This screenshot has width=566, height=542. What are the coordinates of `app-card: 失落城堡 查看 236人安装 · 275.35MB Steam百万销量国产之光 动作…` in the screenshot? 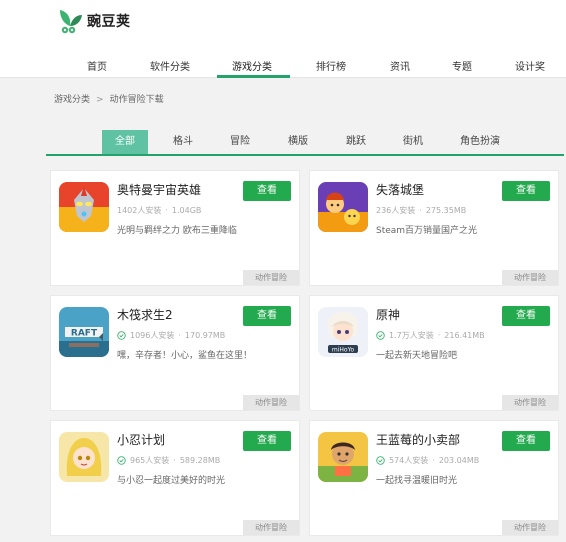 It's located at (434, 228).